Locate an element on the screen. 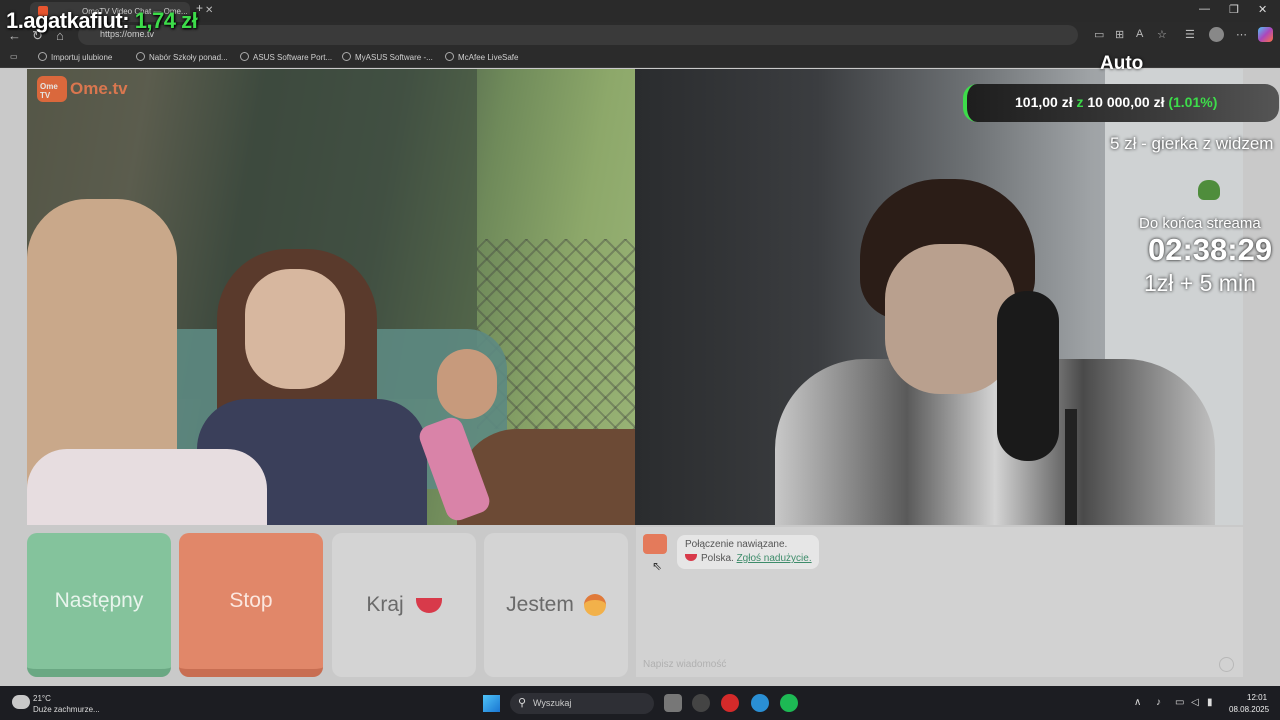 This screenshot has width=1280, height=720. bookmark-mcafee: McAfee LiveSafe is located at coordinates (481, 57).